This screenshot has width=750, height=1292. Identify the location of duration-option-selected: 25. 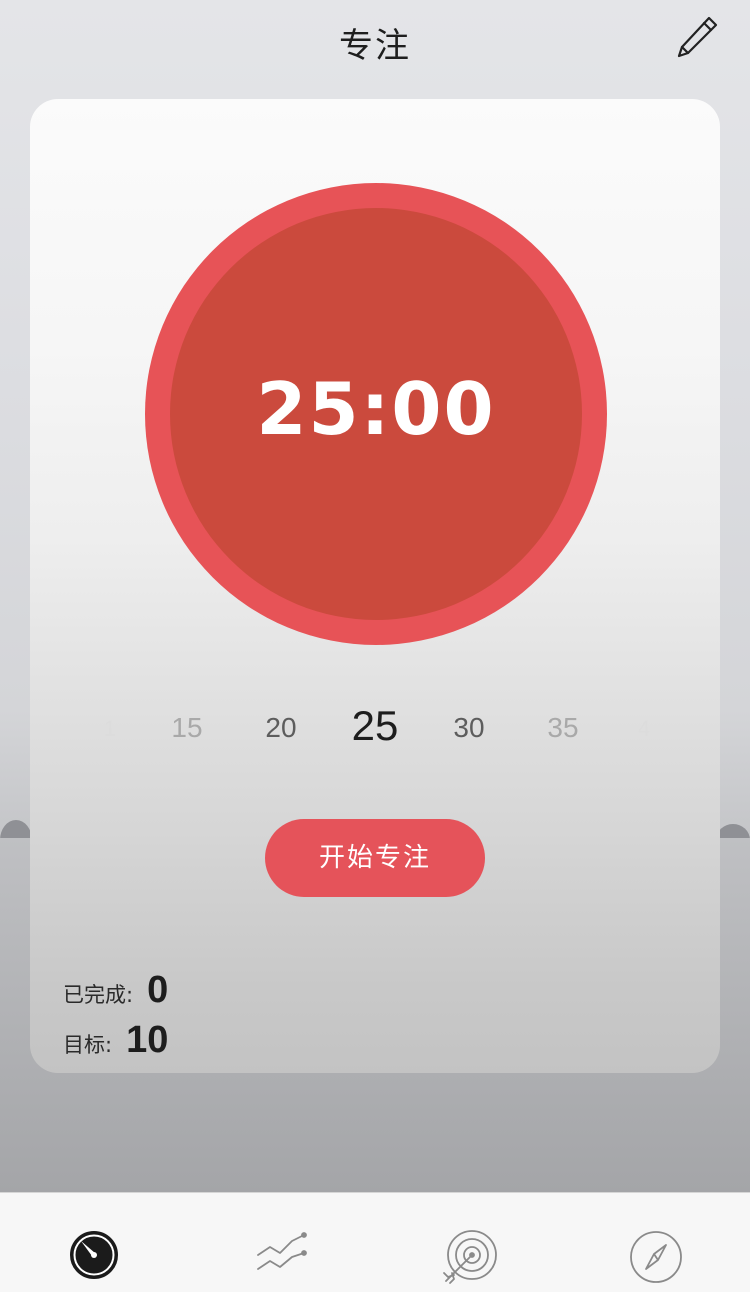
(375, 726).